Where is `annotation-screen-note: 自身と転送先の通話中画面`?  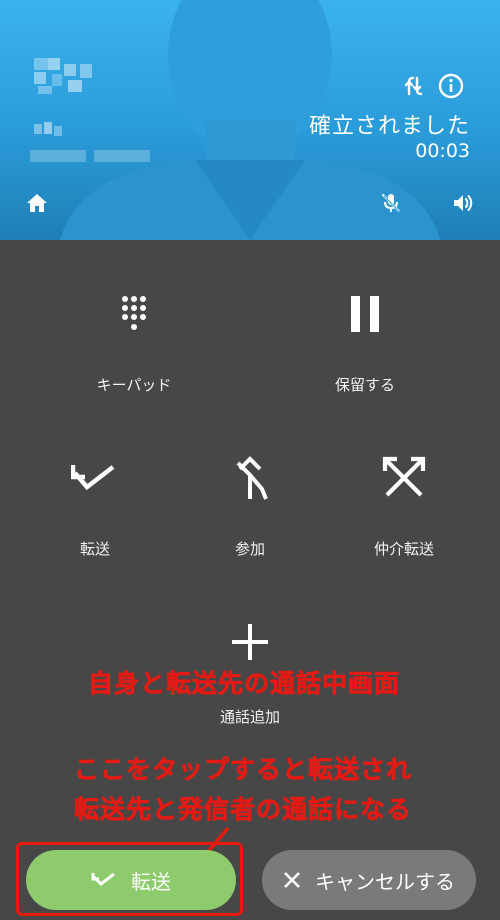 annotation-screen-note: 自身と転送先の通話中画面 is located at coordinates (244, 684).